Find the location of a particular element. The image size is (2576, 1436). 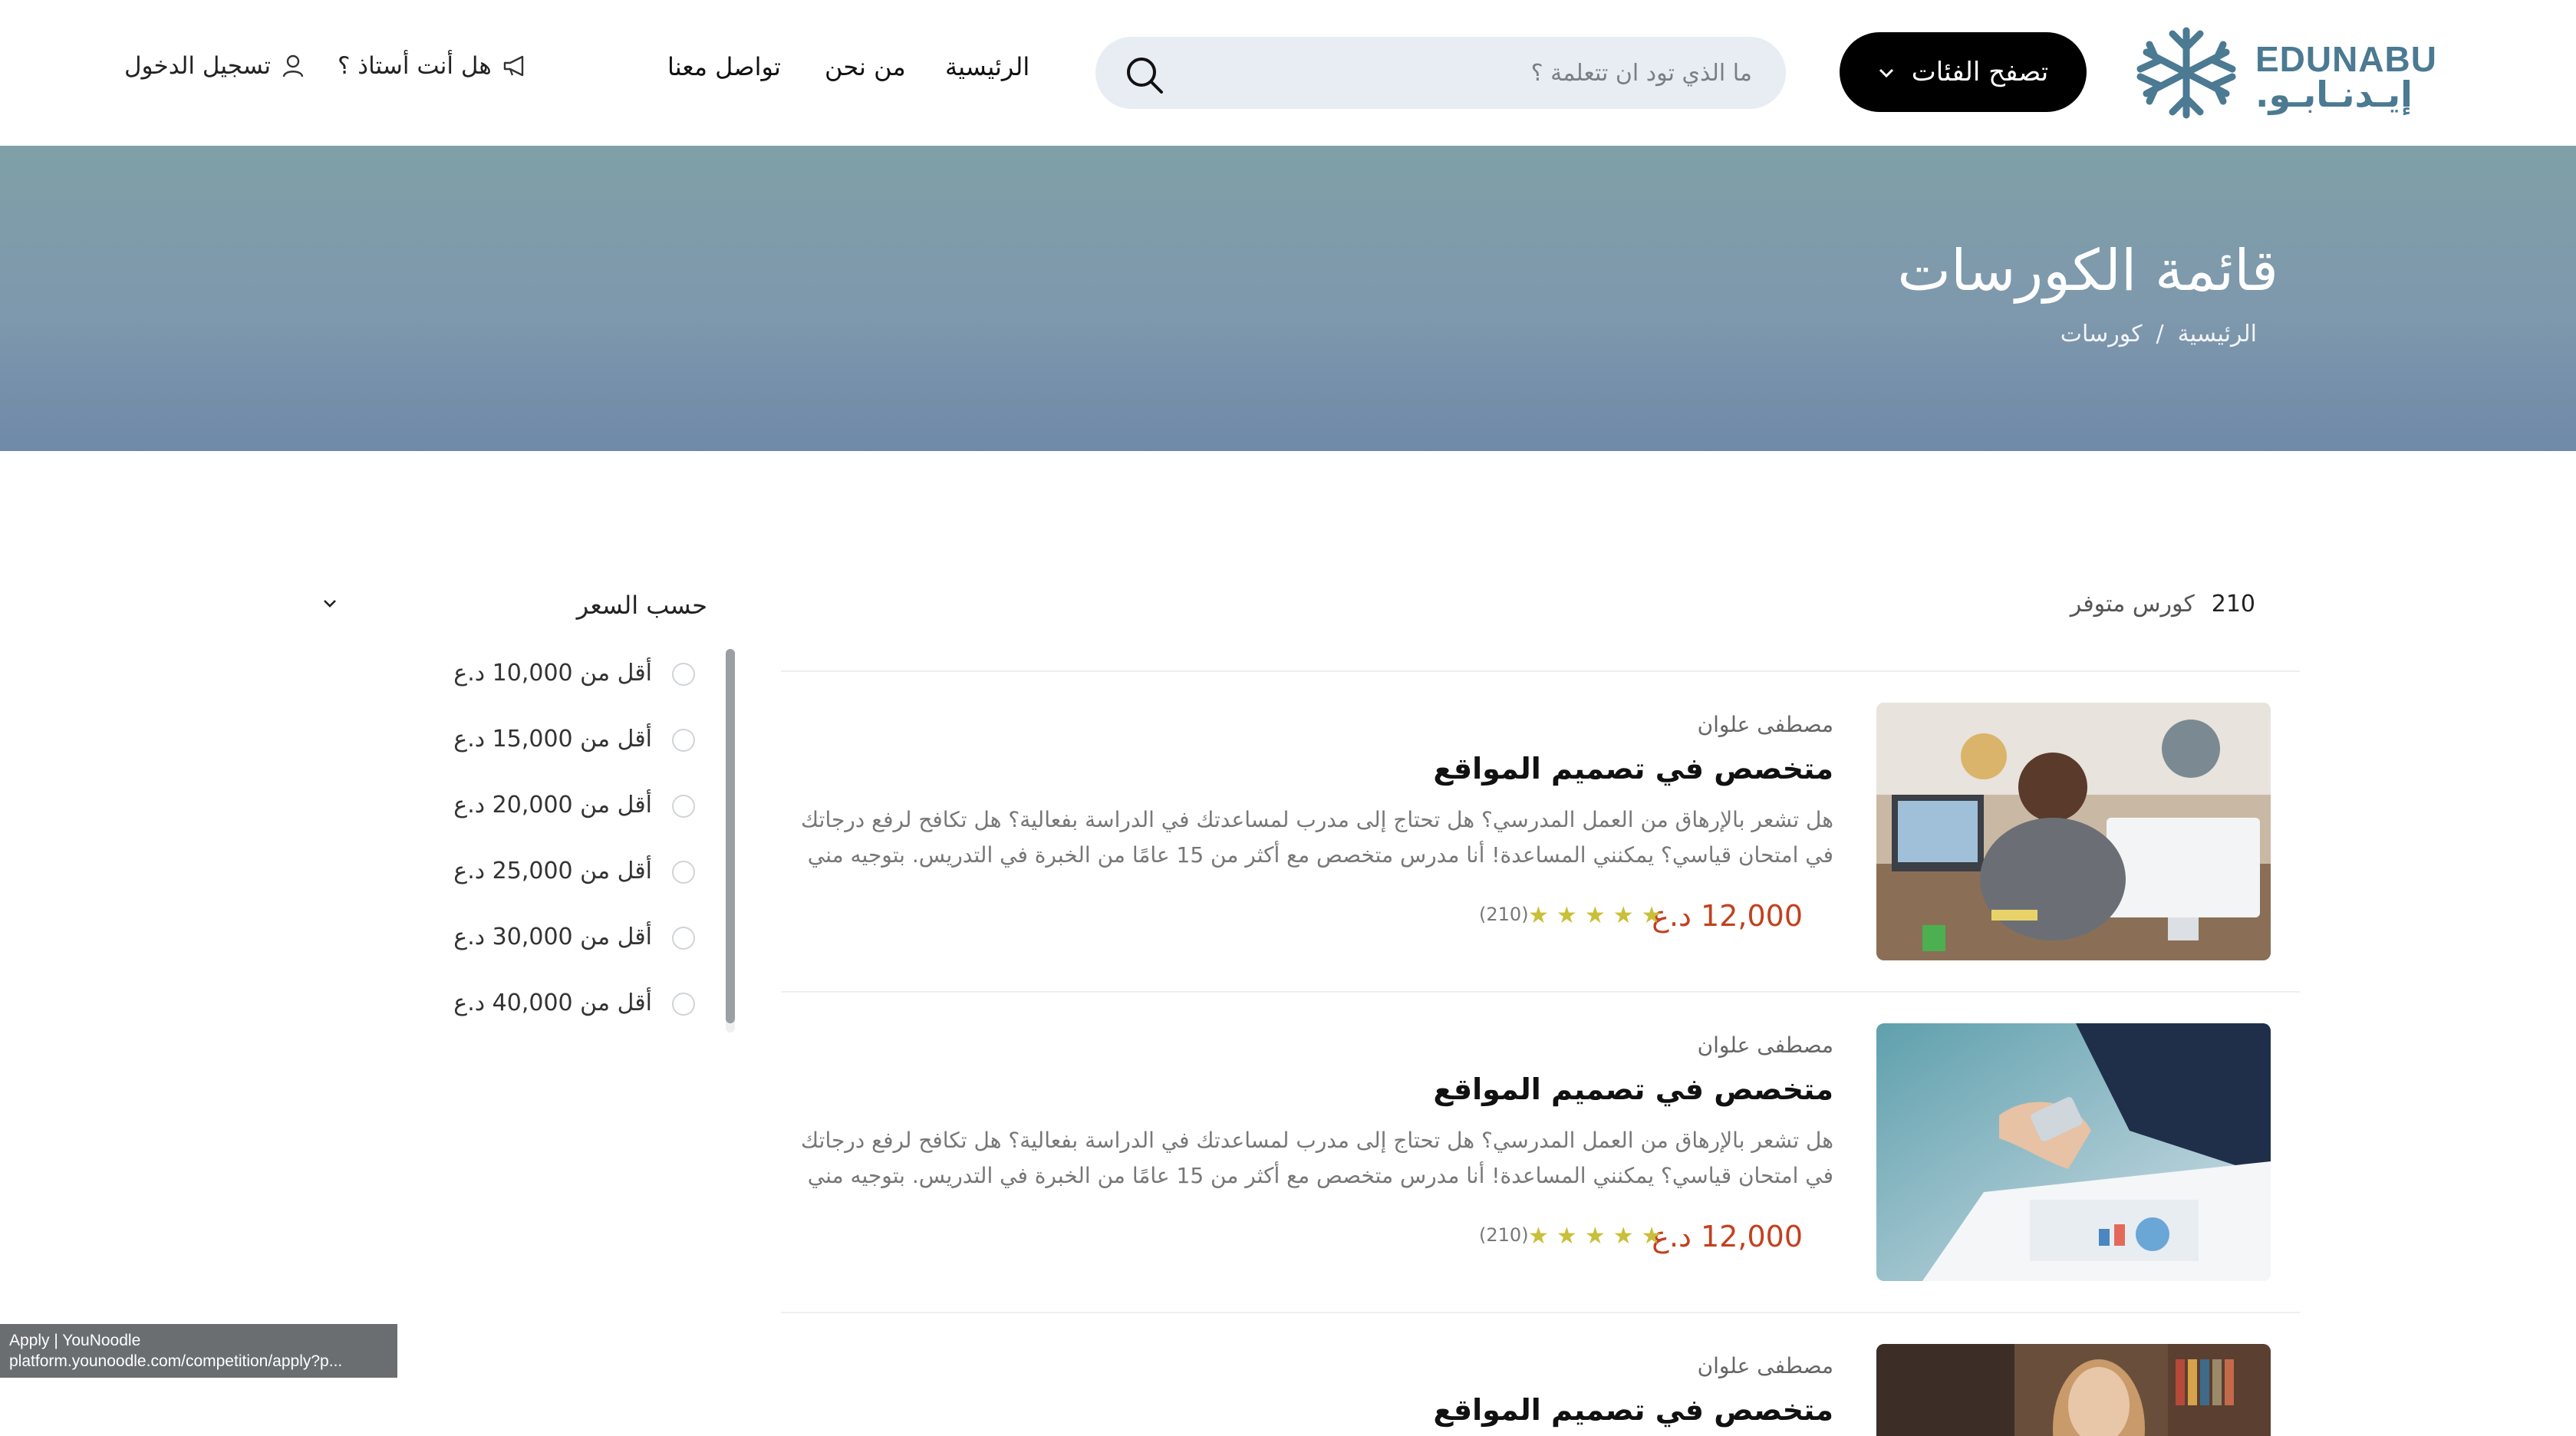

price-option: أقل من 25,000 د.ع is located at coordinates (557, 872).